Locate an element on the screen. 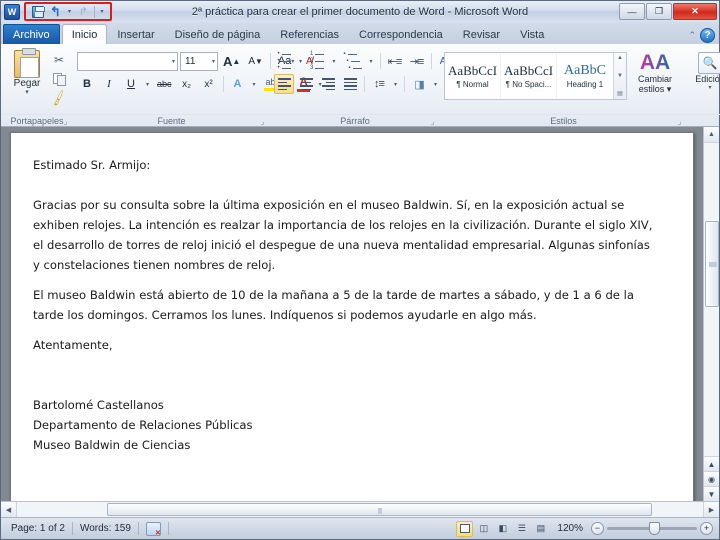 This screenshot has width=720, height=540. numbering-button: 123 is located at coordinates (317, 61).